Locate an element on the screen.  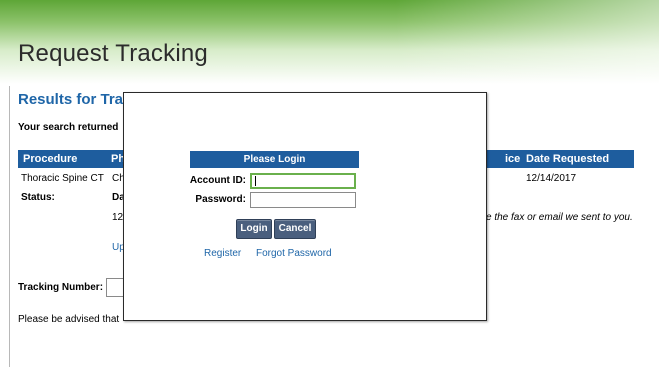
advisory-text: Please be advised that is located at coordinates (69, 319).